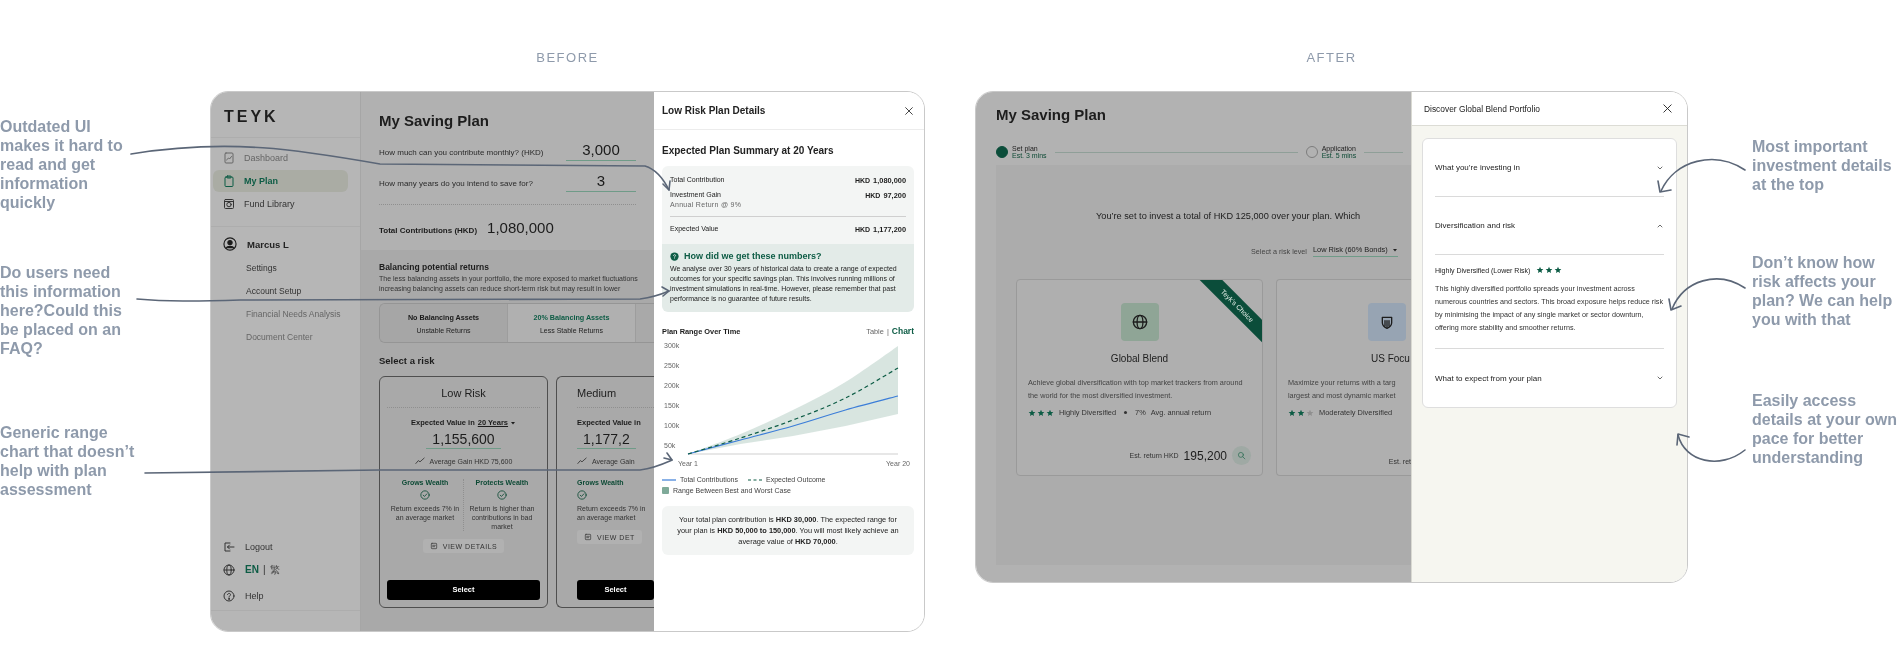 Image resolution: width=1900 pixels, height=660 pixels. What do you see at coordinates (68, 461) in the screenshot?
I see `annotation-text: Generic range chart that doesn’t help with plan assessment` at bounding box center [68, 461].